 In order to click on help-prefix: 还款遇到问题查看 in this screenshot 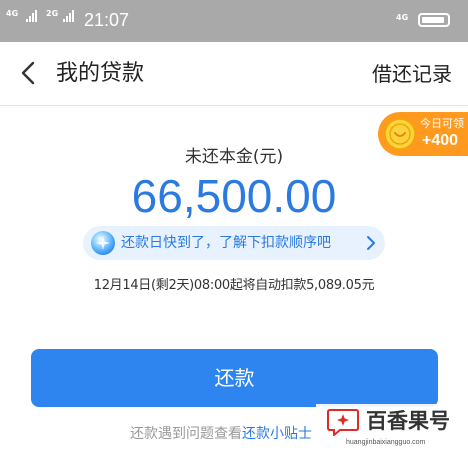, I will do `click(186, 434)`.